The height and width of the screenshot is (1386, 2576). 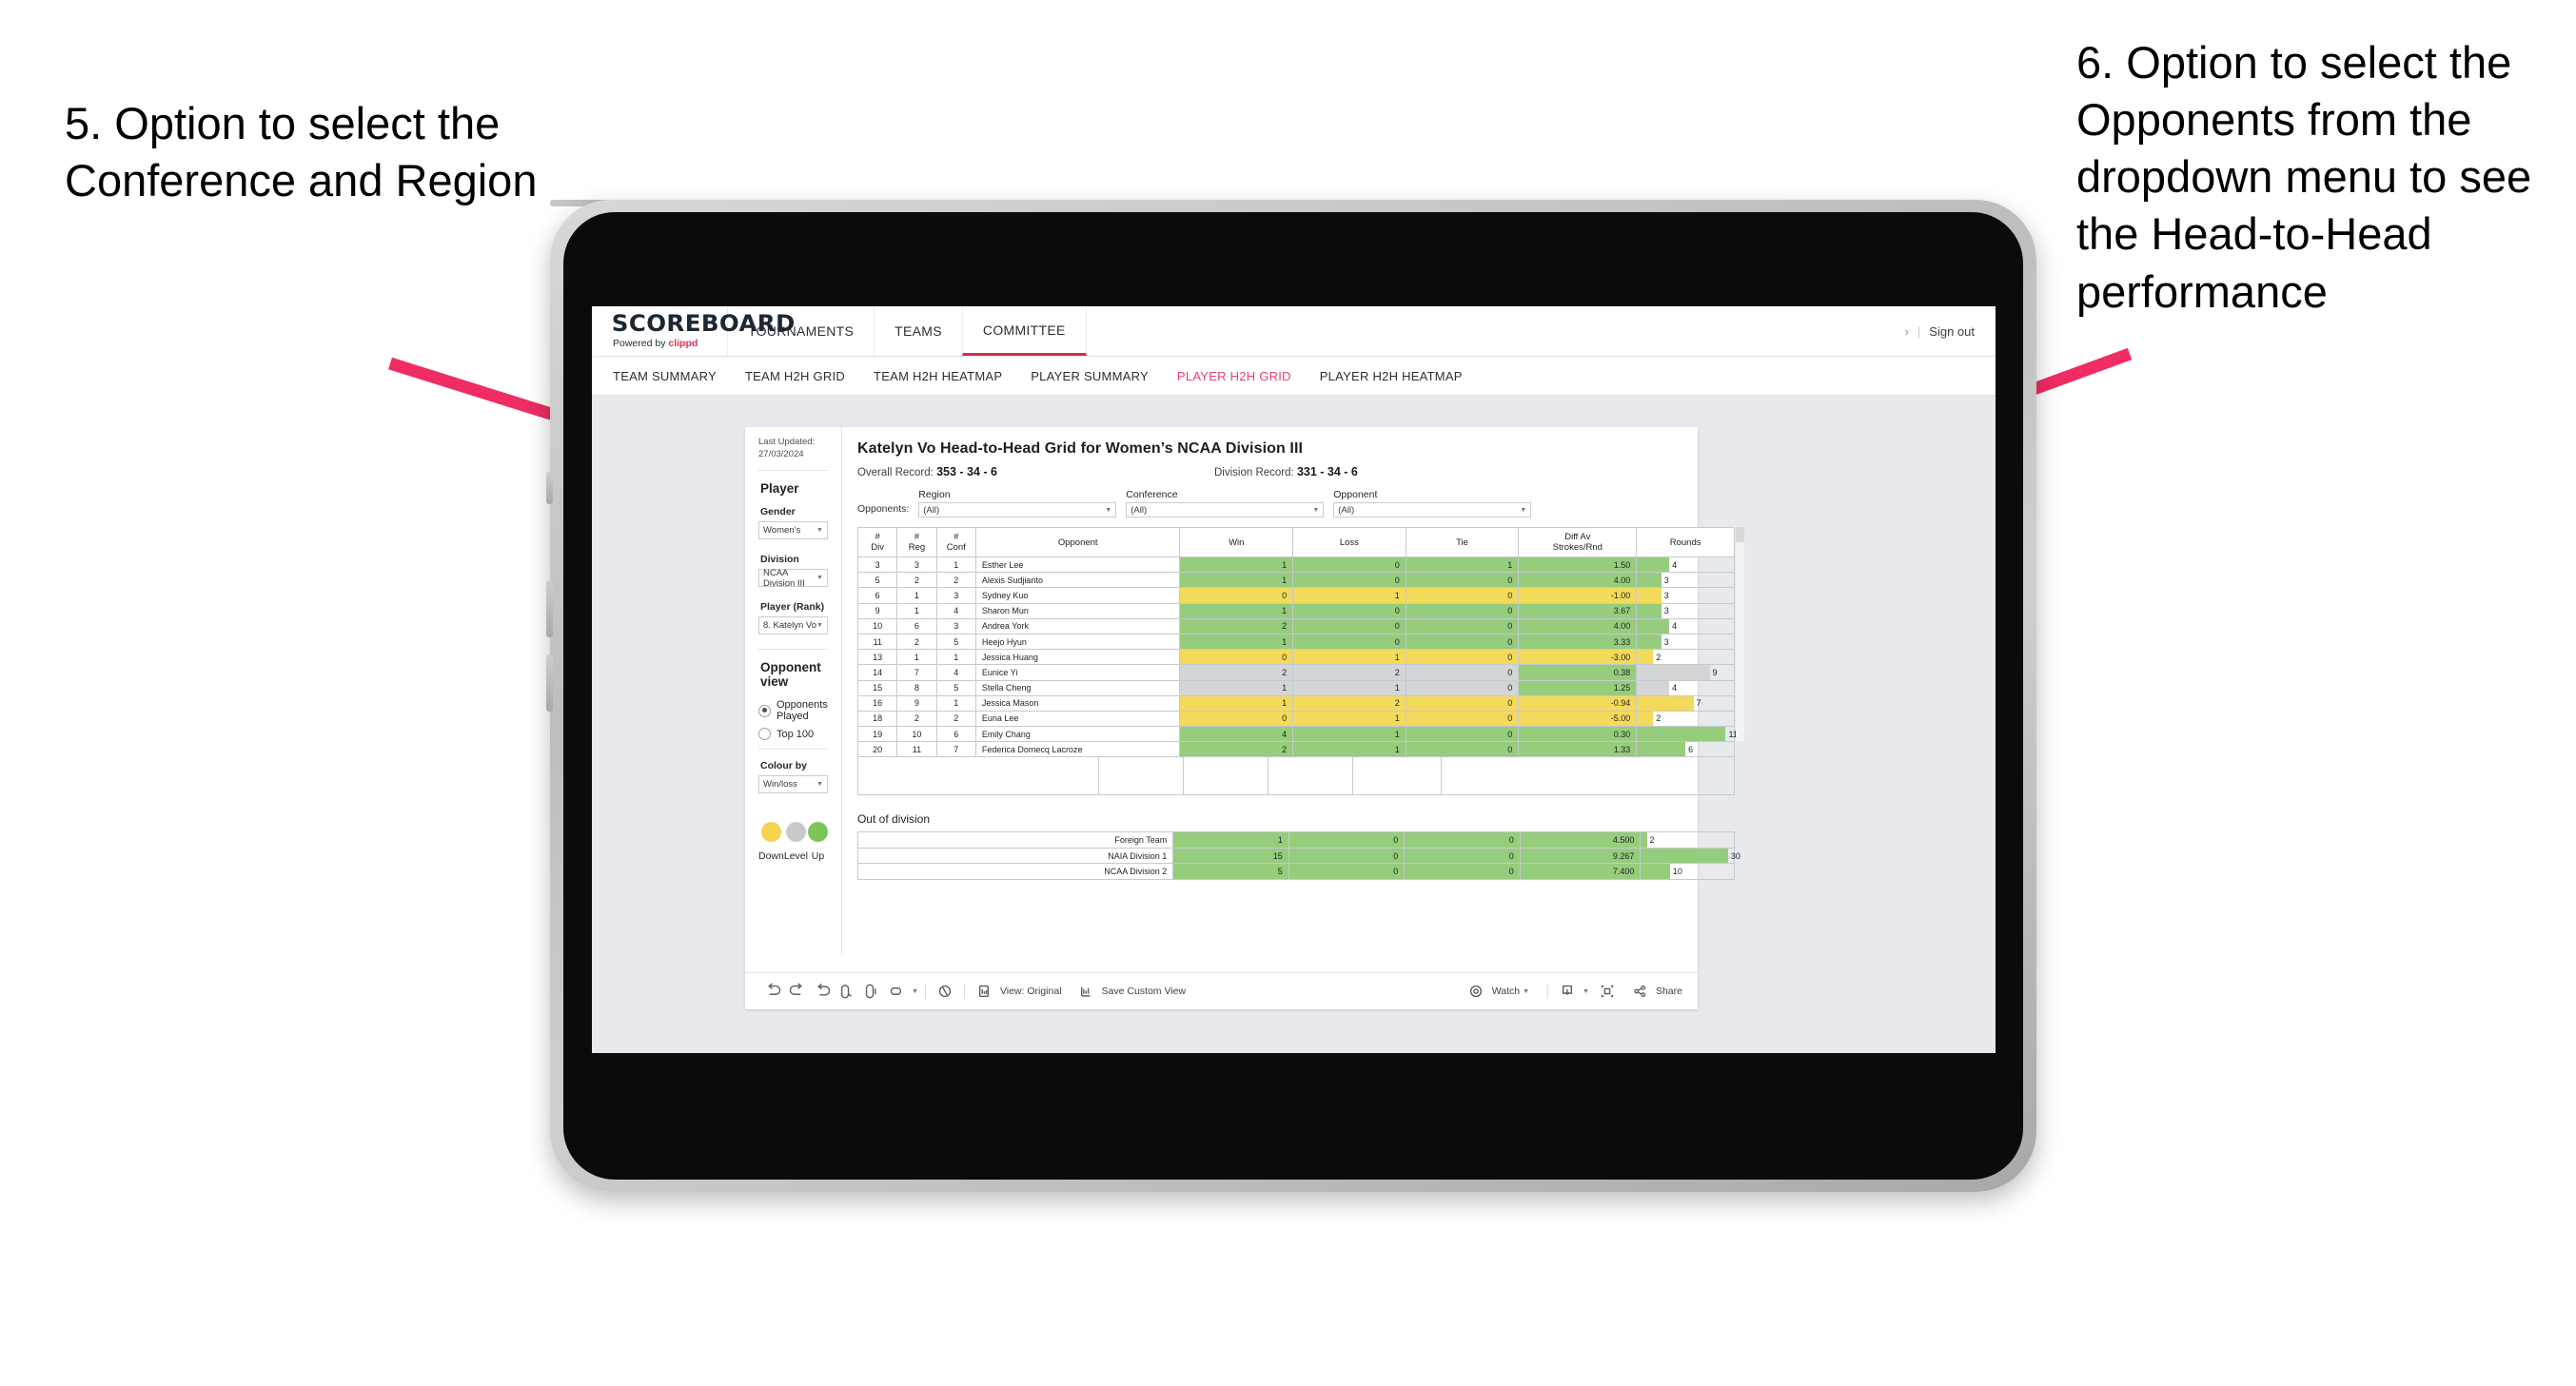 I want to click on table-row: NAIA Division 1 15 0 0 9.267 30, so click(x=1298, y=856).